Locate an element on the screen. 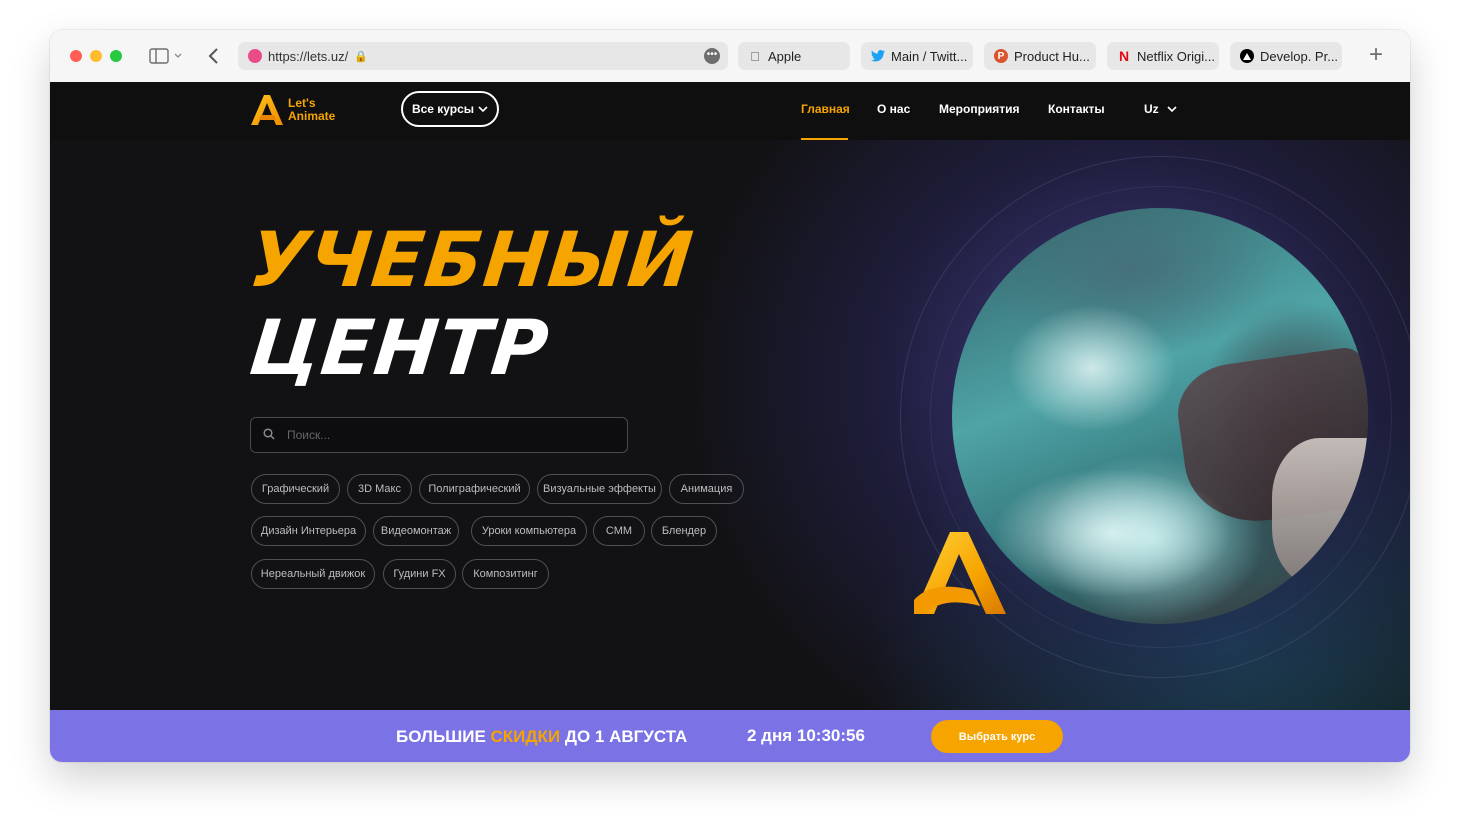 The image size is (1460, 833). nav-events: Мероприятия is located at coordinates (979, 109).